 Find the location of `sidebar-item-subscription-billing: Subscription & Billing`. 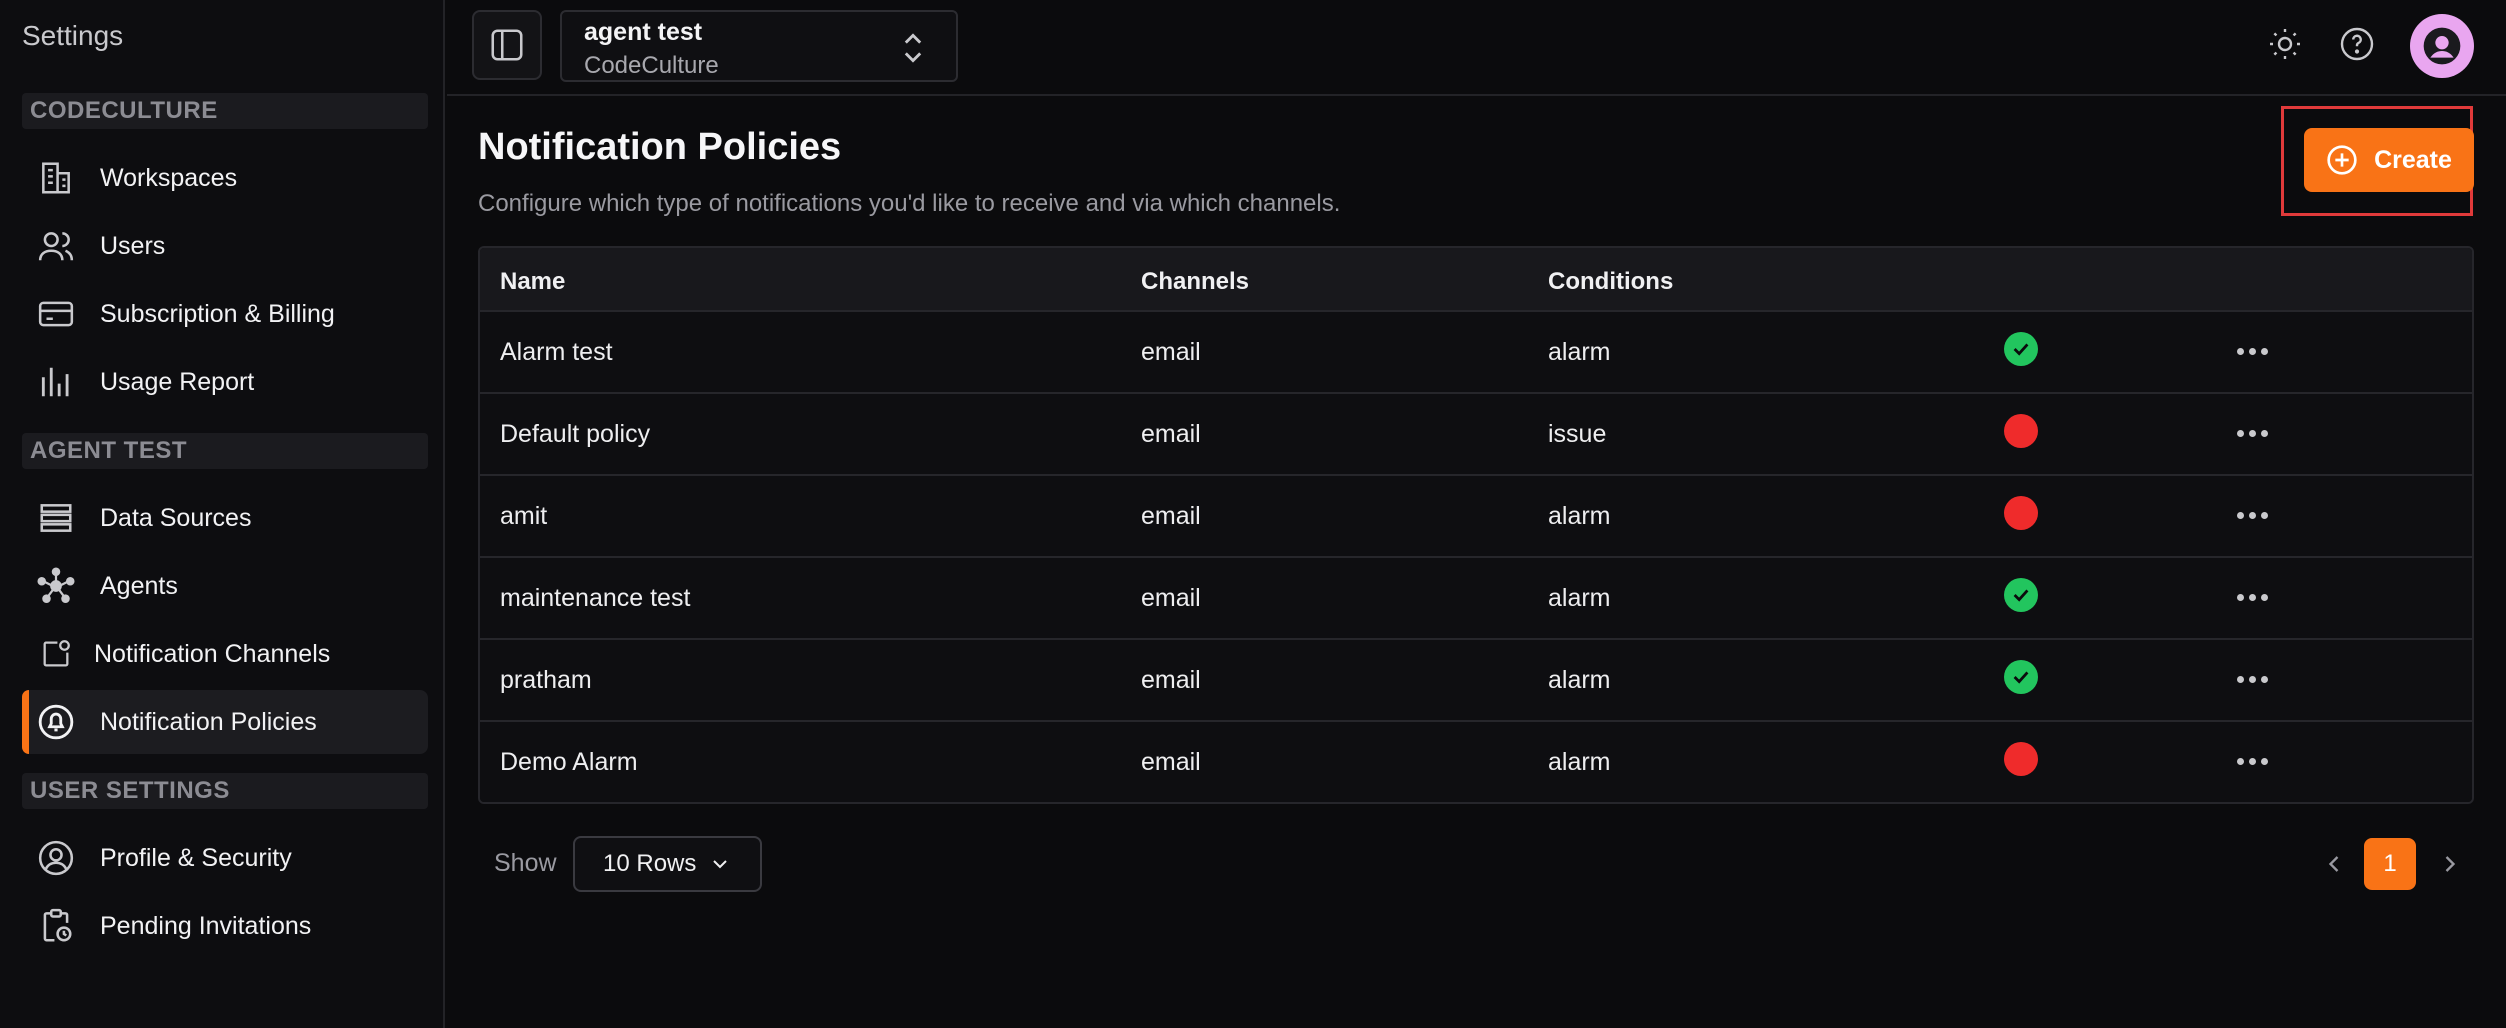

sidebar-item-subscription-billing: Subscription & Billing is located at coordinates (225, 314).